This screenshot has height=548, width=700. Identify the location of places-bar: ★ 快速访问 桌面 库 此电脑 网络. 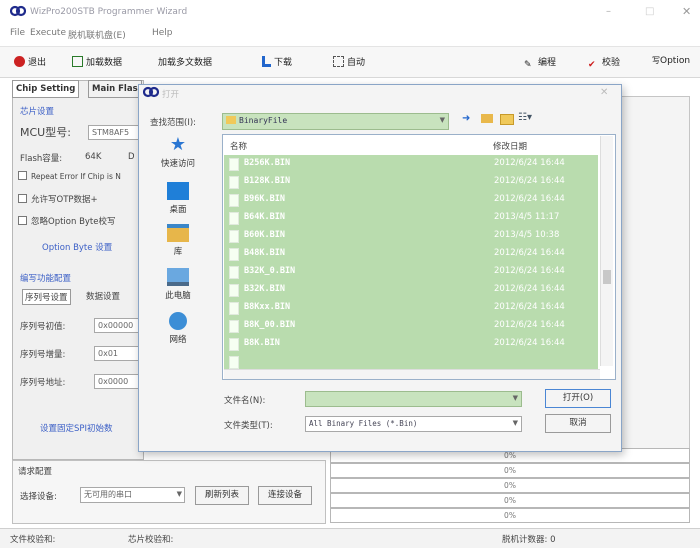
(178, 241).